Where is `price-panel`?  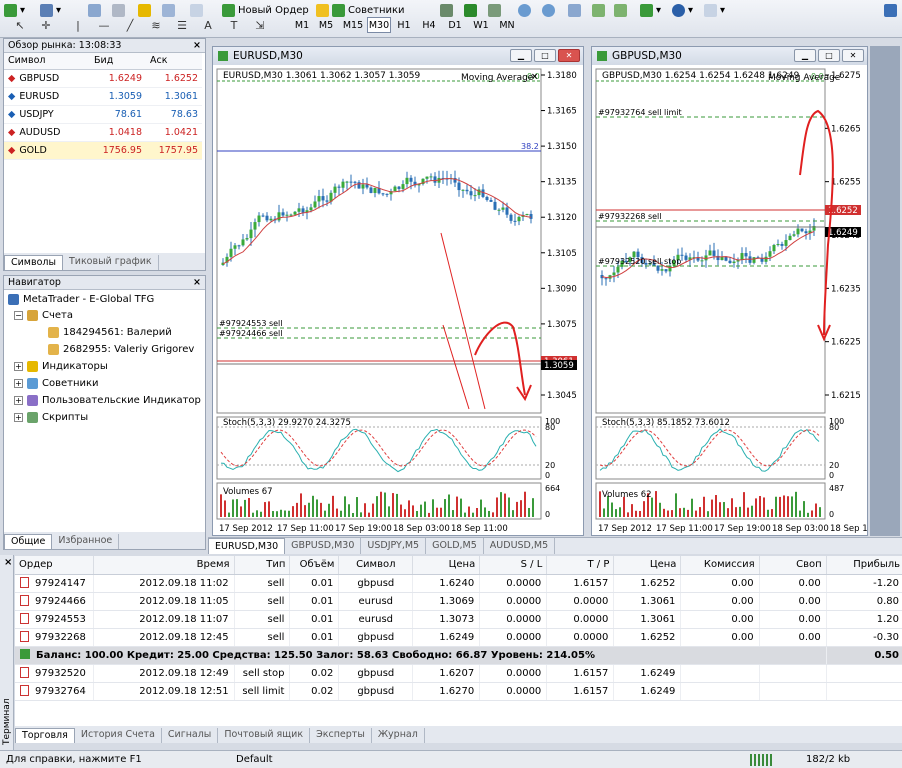
price-panel is located at coordinates (710, 241).